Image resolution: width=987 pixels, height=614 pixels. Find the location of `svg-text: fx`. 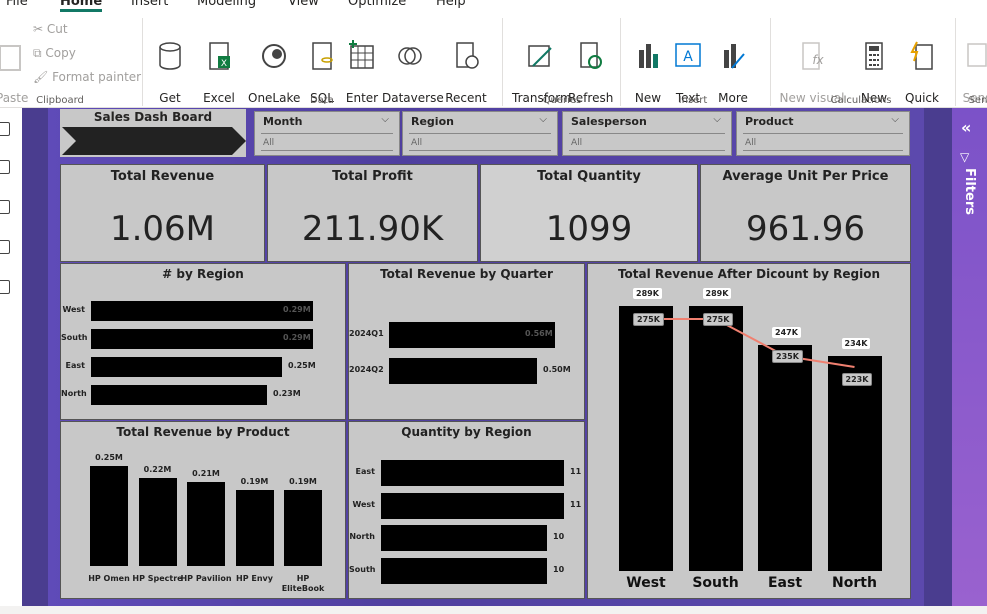

svg-text: fx is located at coordinates (818, 60).